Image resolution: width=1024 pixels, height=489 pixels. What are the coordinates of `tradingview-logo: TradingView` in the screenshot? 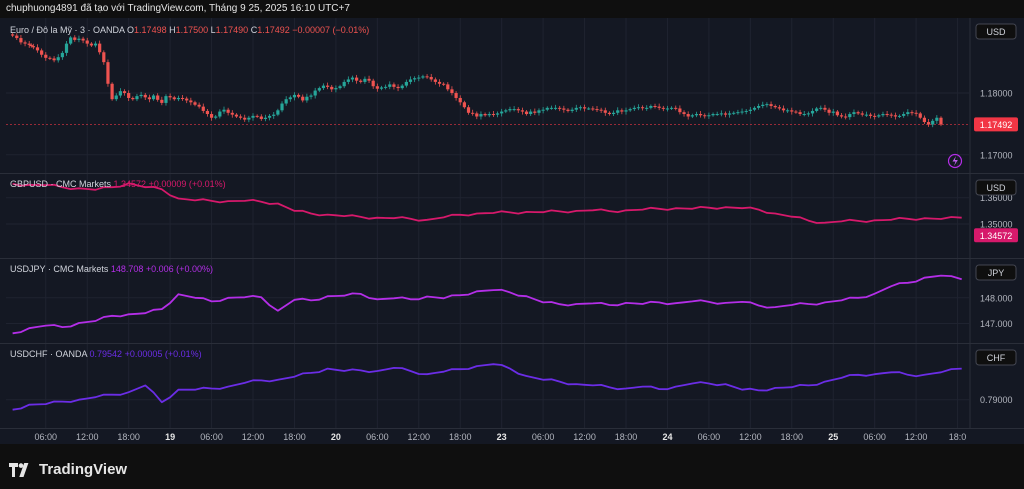 It's located at (68, 469).